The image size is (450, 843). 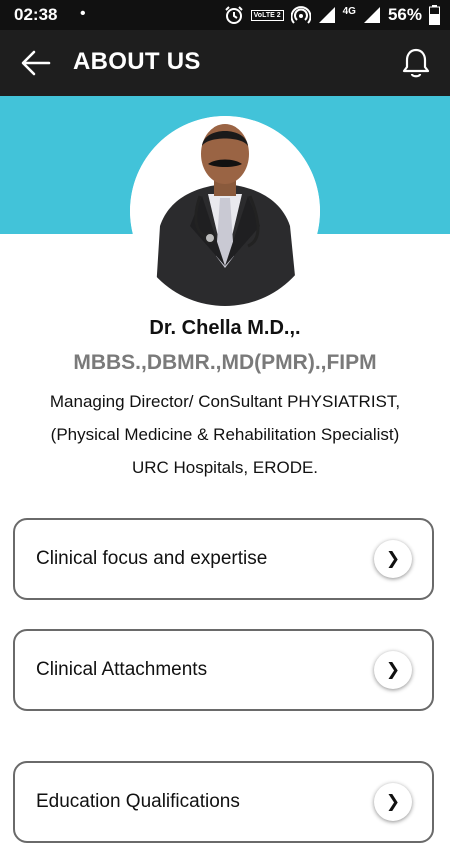 I want to click on doctor-photo, so click(x=225, y=211).